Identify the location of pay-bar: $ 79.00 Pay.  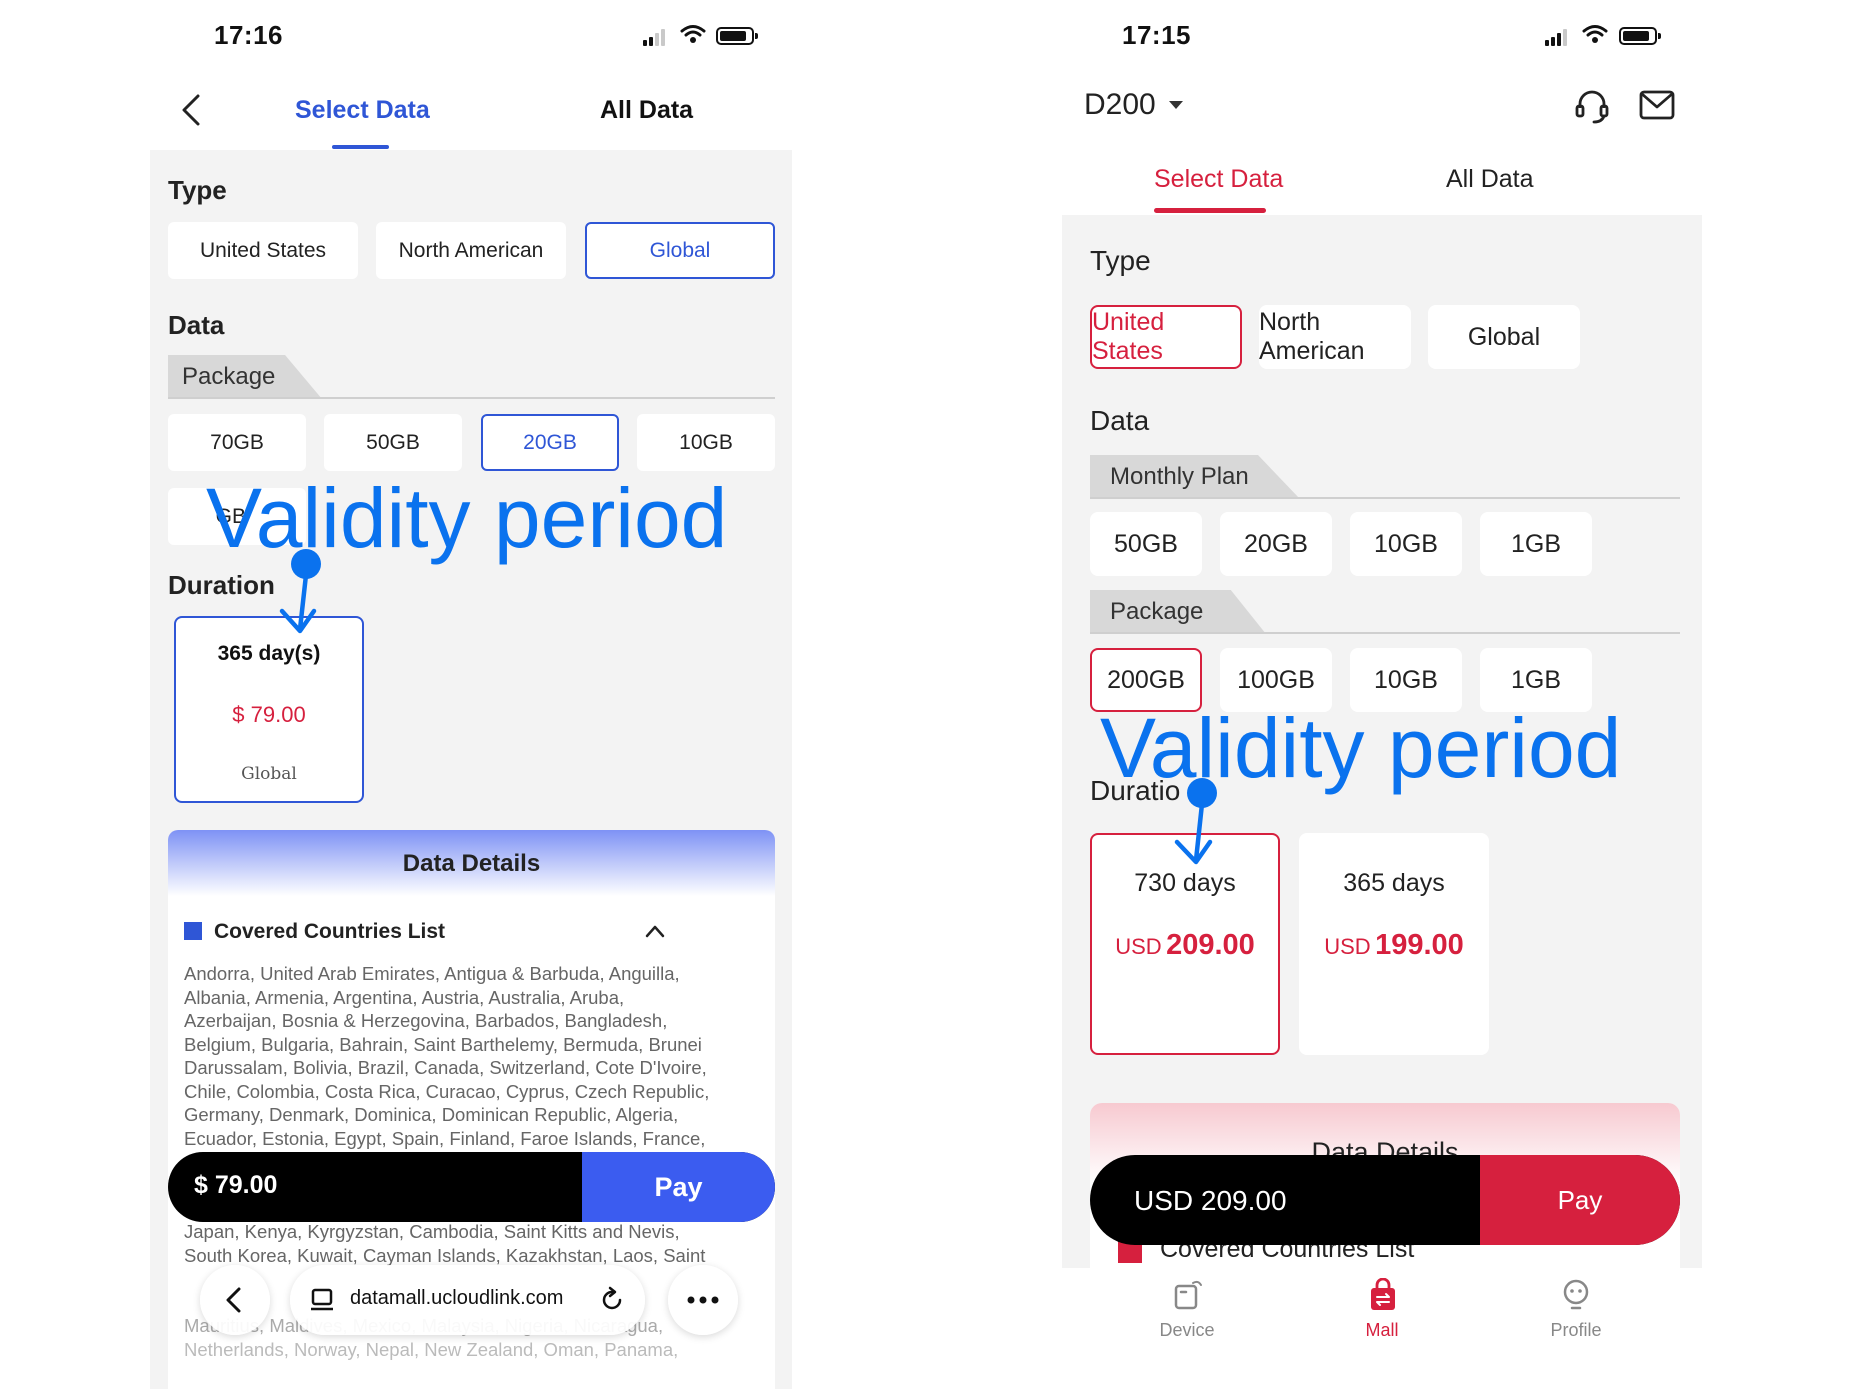
(471, 1187).